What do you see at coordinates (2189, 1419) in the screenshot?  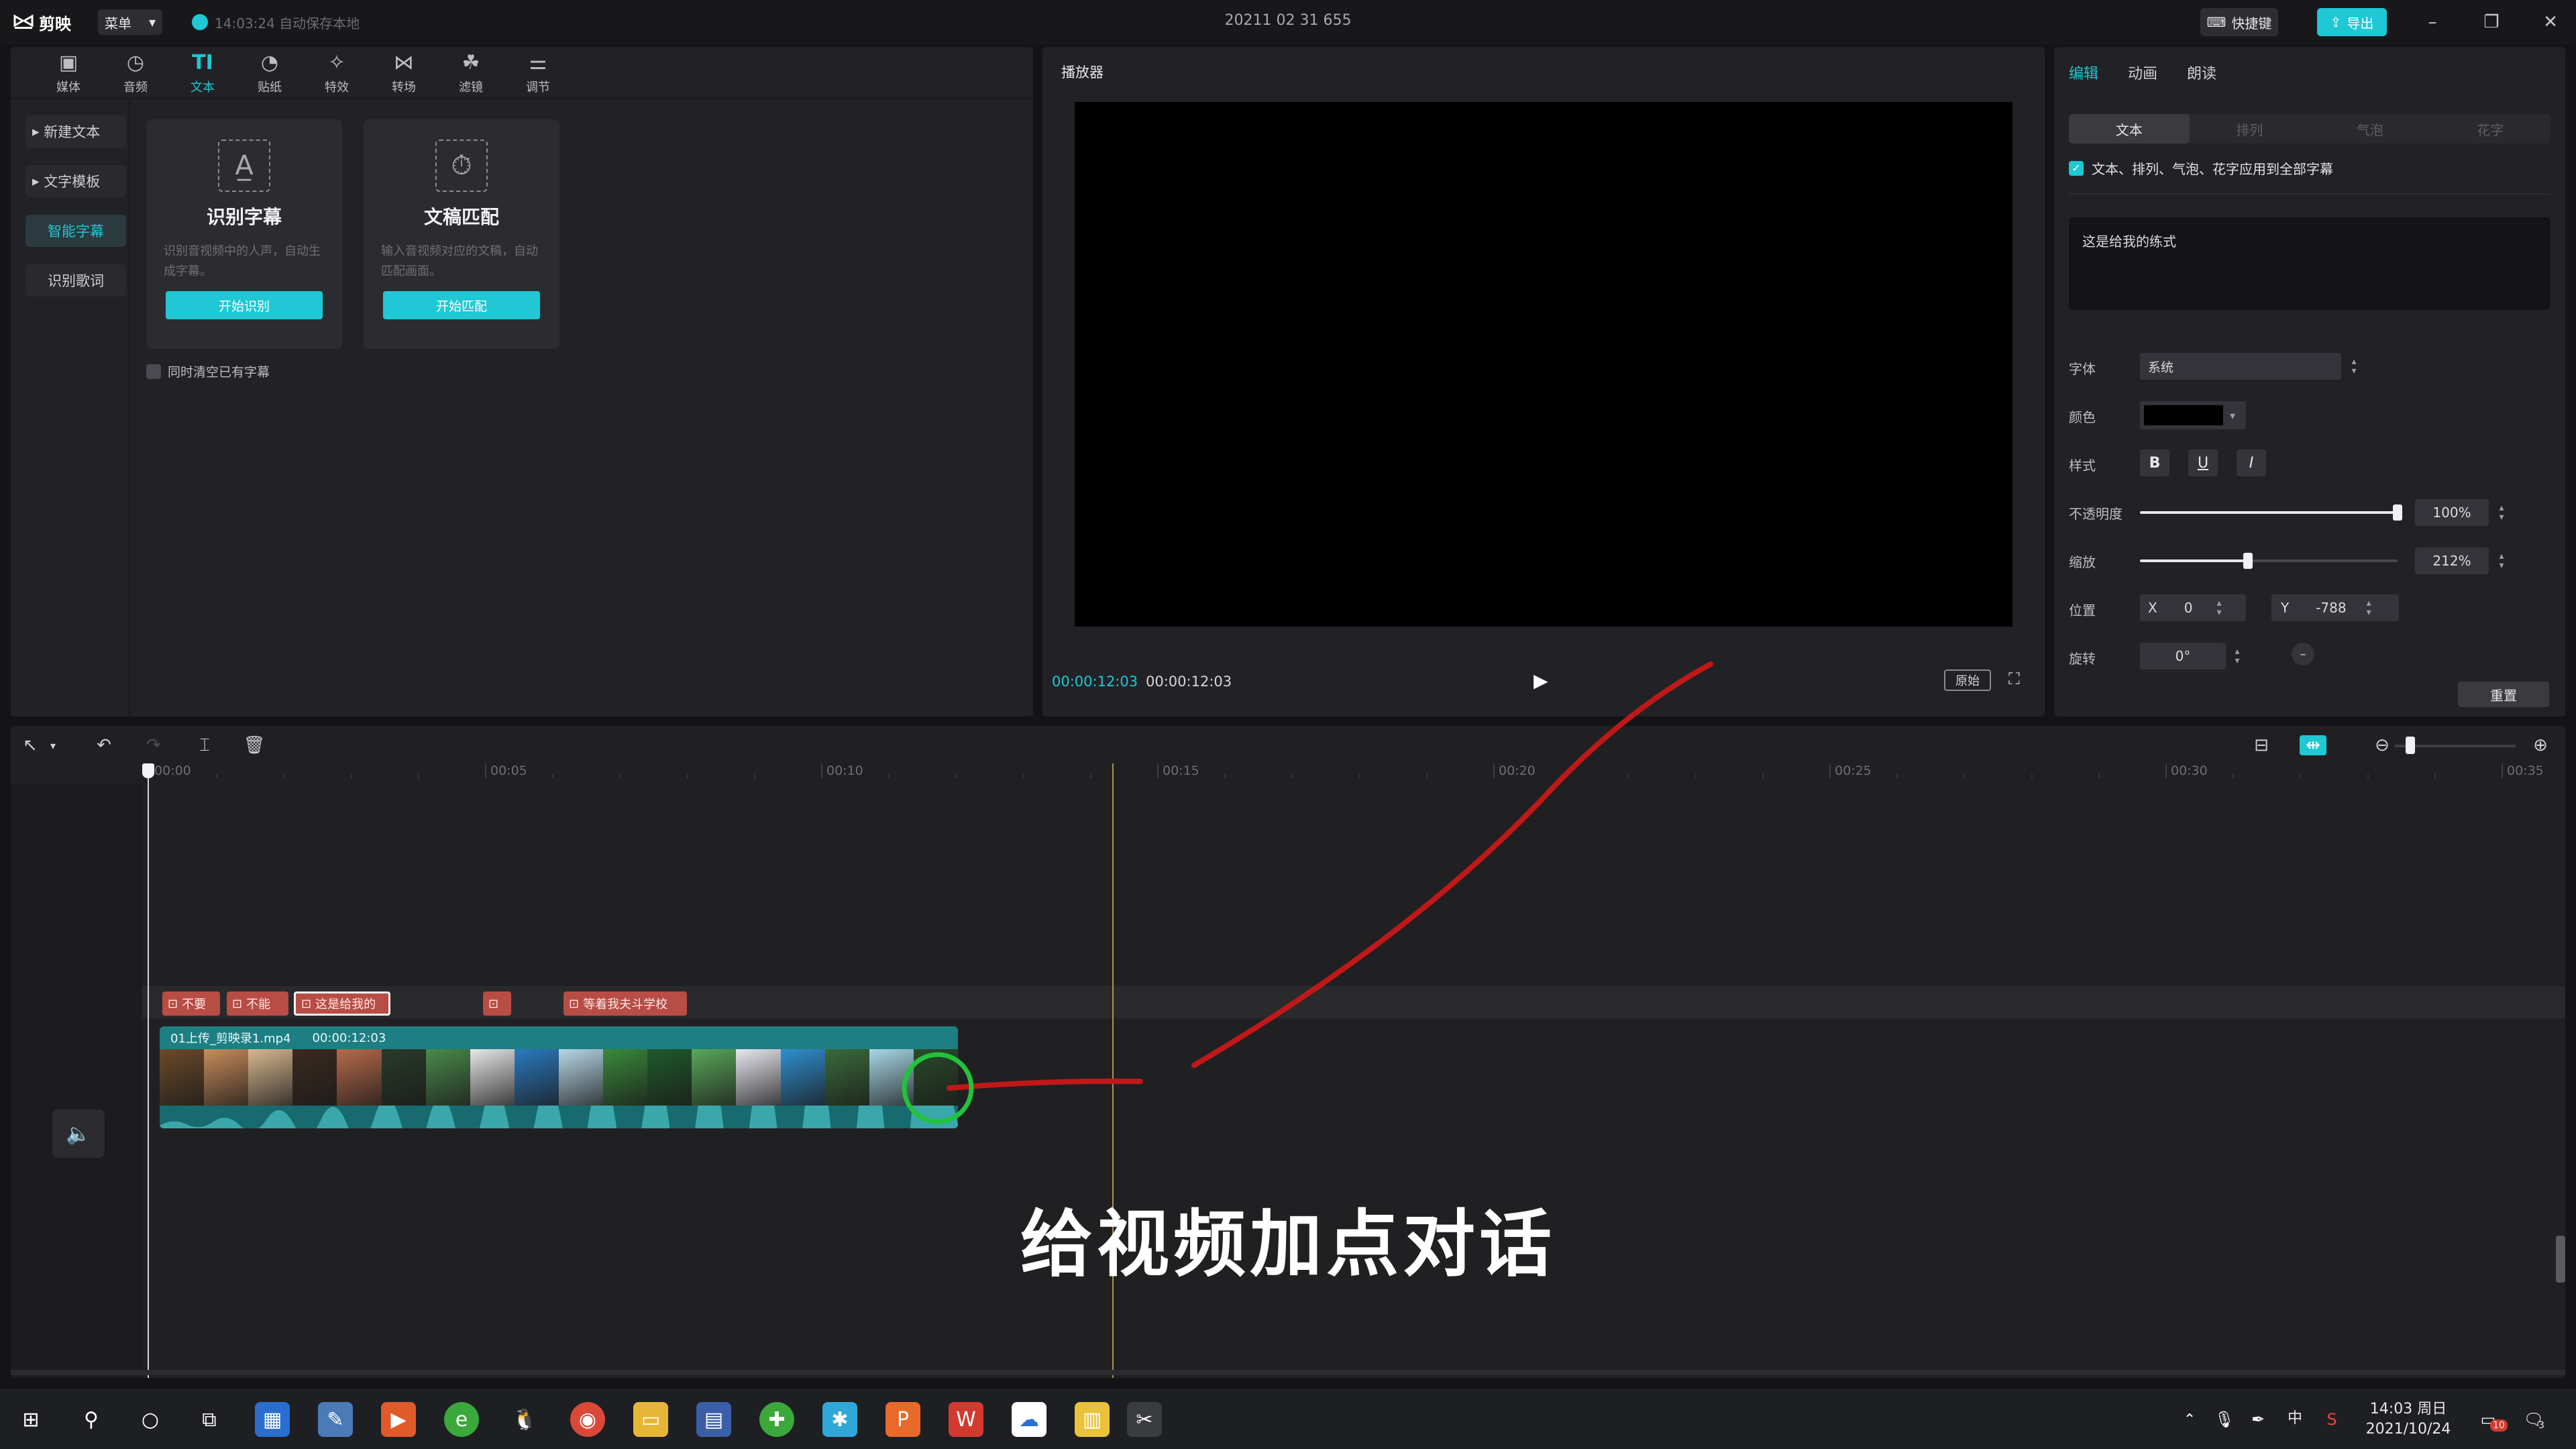 I see `tray-chevron-up-icon: ⌃` at bounding box center [2189, 1419].